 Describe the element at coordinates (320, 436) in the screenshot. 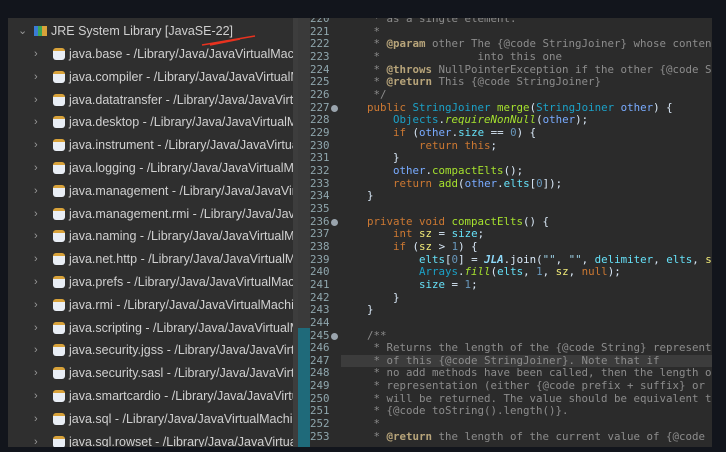

I see `line-number: 253` at that location.